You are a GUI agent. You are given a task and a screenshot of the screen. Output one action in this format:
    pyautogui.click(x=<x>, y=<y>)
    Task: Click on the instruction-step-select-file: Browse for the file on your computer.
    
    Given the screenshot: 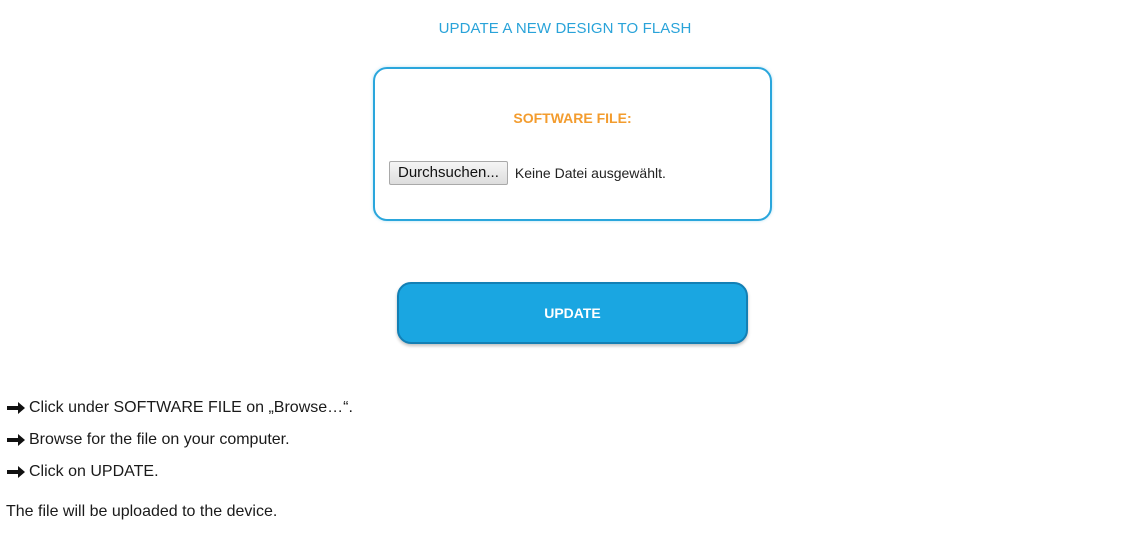 What is the action you would take?
    pyautogui.click(x=148, y=440)
    